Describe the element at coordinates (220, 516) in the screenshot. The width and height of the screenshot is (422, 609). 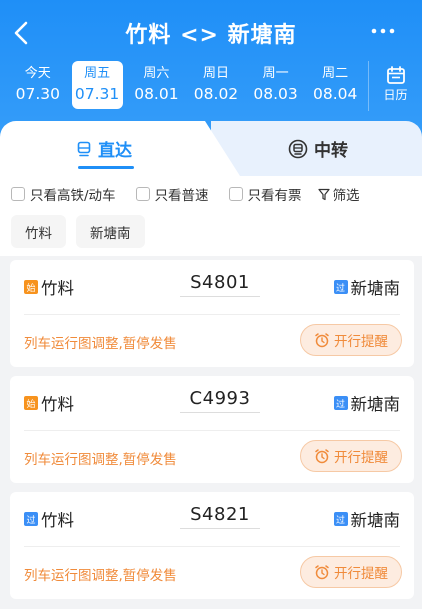
I see `train-number: S4821` at that location.